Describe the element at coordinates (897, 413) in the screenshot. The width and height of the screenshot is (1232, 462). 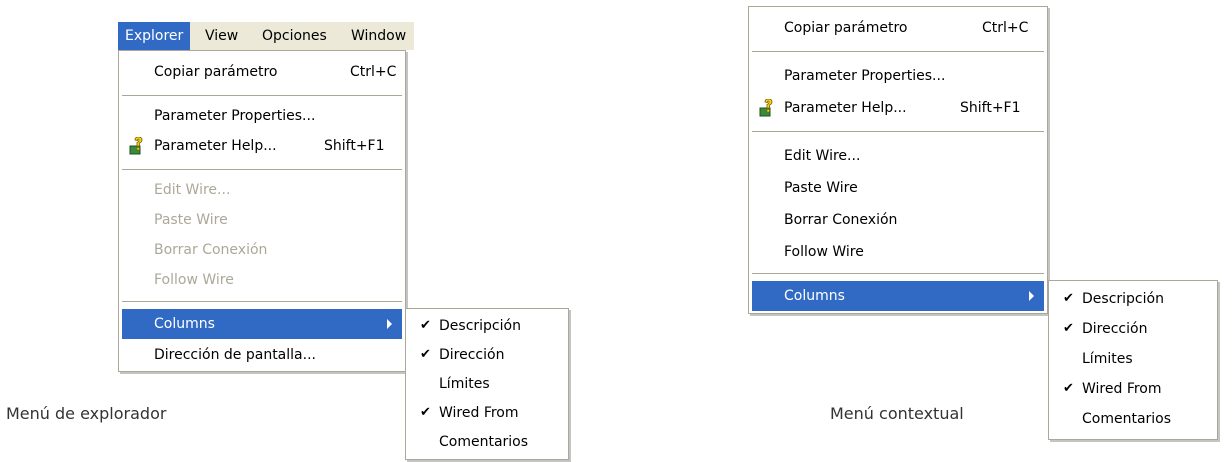
I see `caption-context-menu: Menú contextual` at that location.